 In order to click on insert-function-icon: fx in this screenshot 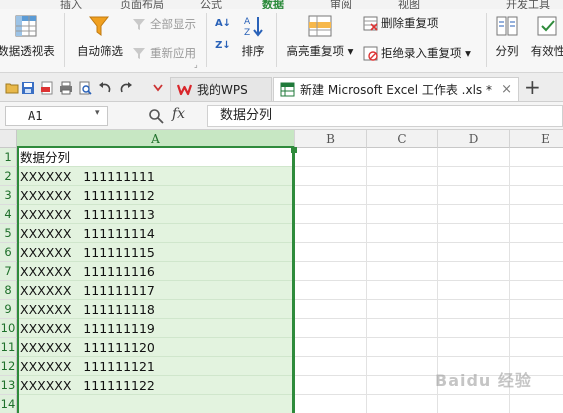, I will do `click(178, 114)`.